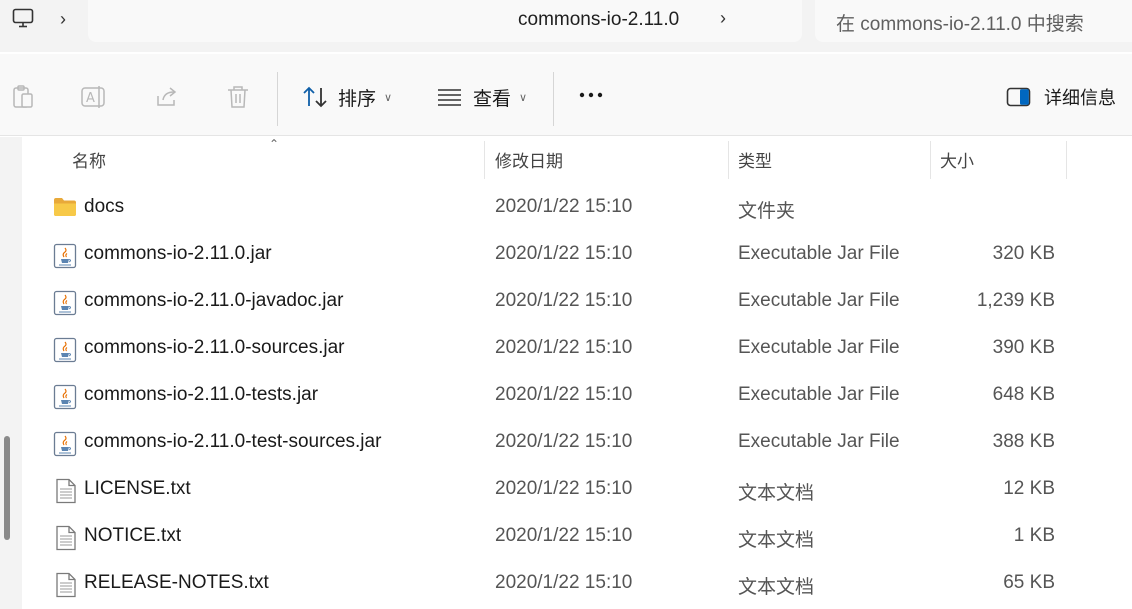 The width and height of the screenshot is (1132, 609). I want to click on file-name: commons-io-2.11.0-sources.jar, so click(214, 347).